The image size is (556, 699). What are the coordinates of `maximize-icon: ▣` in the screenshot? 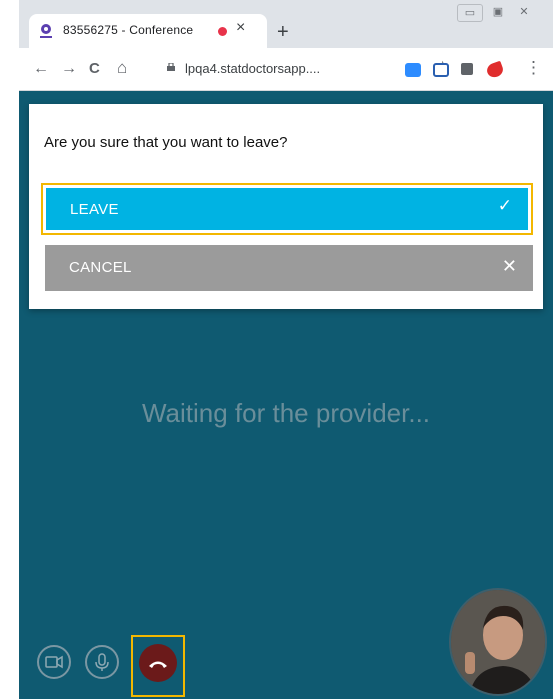 It's located at (498, 13).